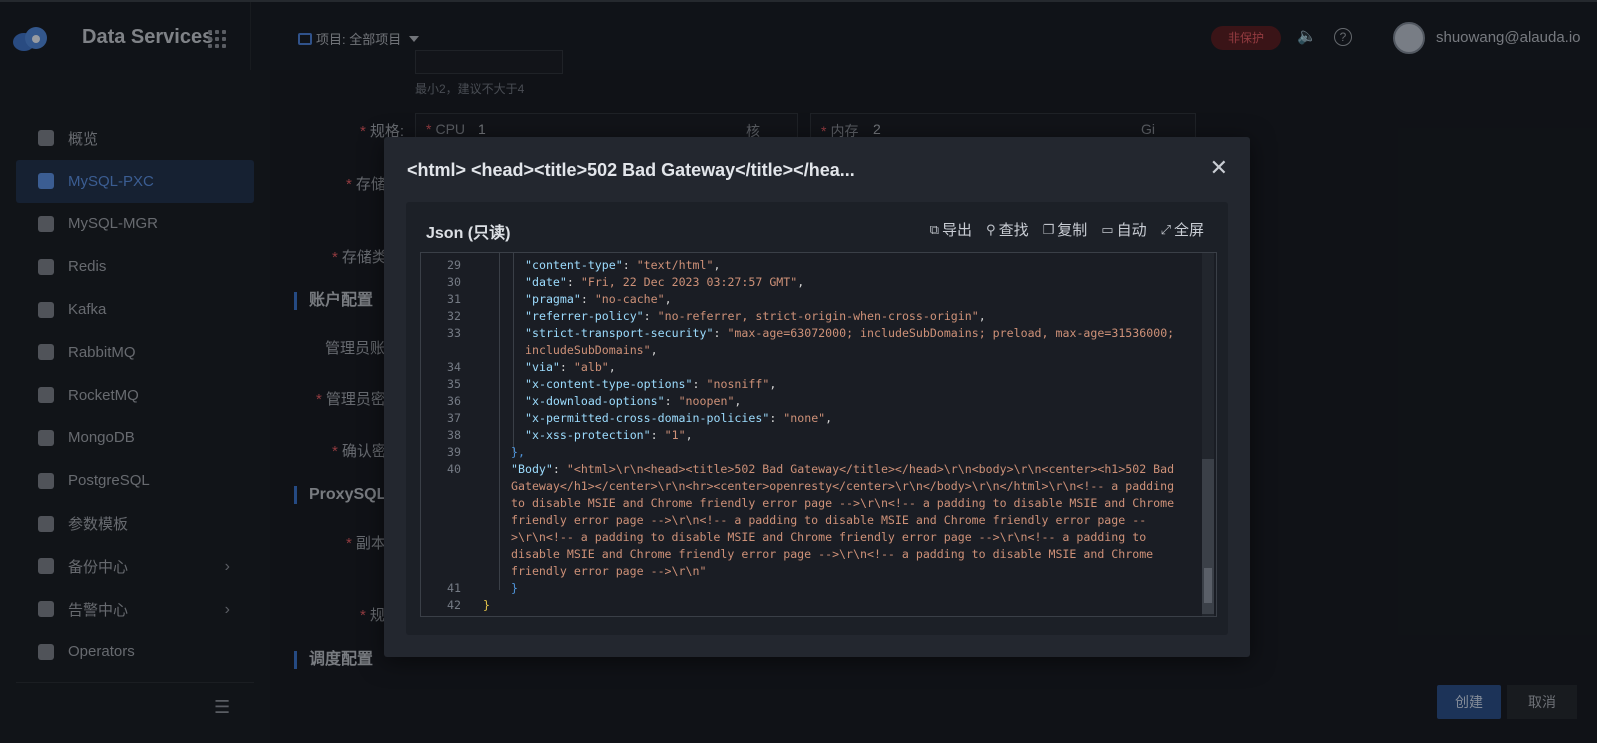 Image resolution: width=1597 pixels, height=743 pixels. I want to click on json-key: "x-xss-protection", so click(588, 435).